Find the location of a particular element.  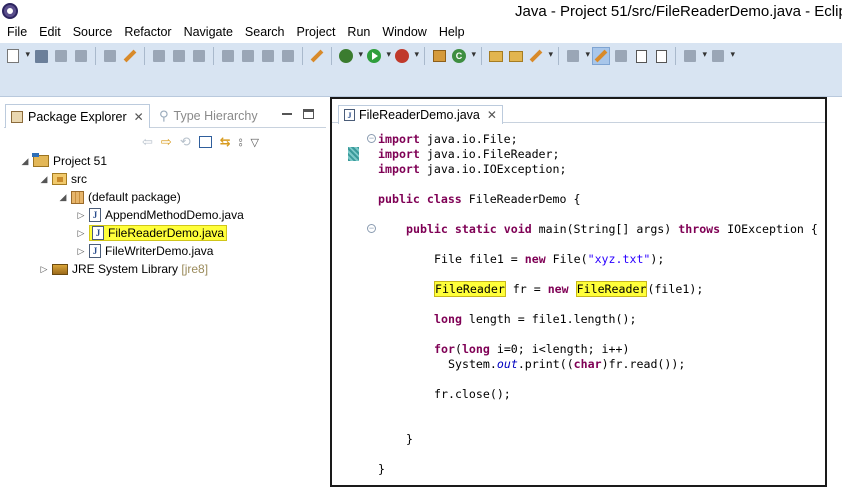

menu-navigate: Navigate is located at coordinates (208, 32).